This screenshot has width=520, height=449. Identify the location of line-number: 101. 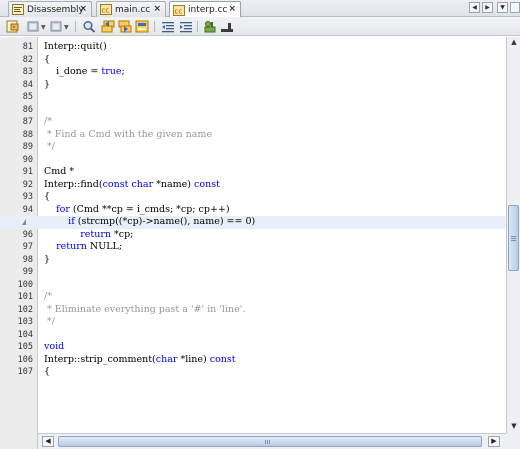
(25, 297).